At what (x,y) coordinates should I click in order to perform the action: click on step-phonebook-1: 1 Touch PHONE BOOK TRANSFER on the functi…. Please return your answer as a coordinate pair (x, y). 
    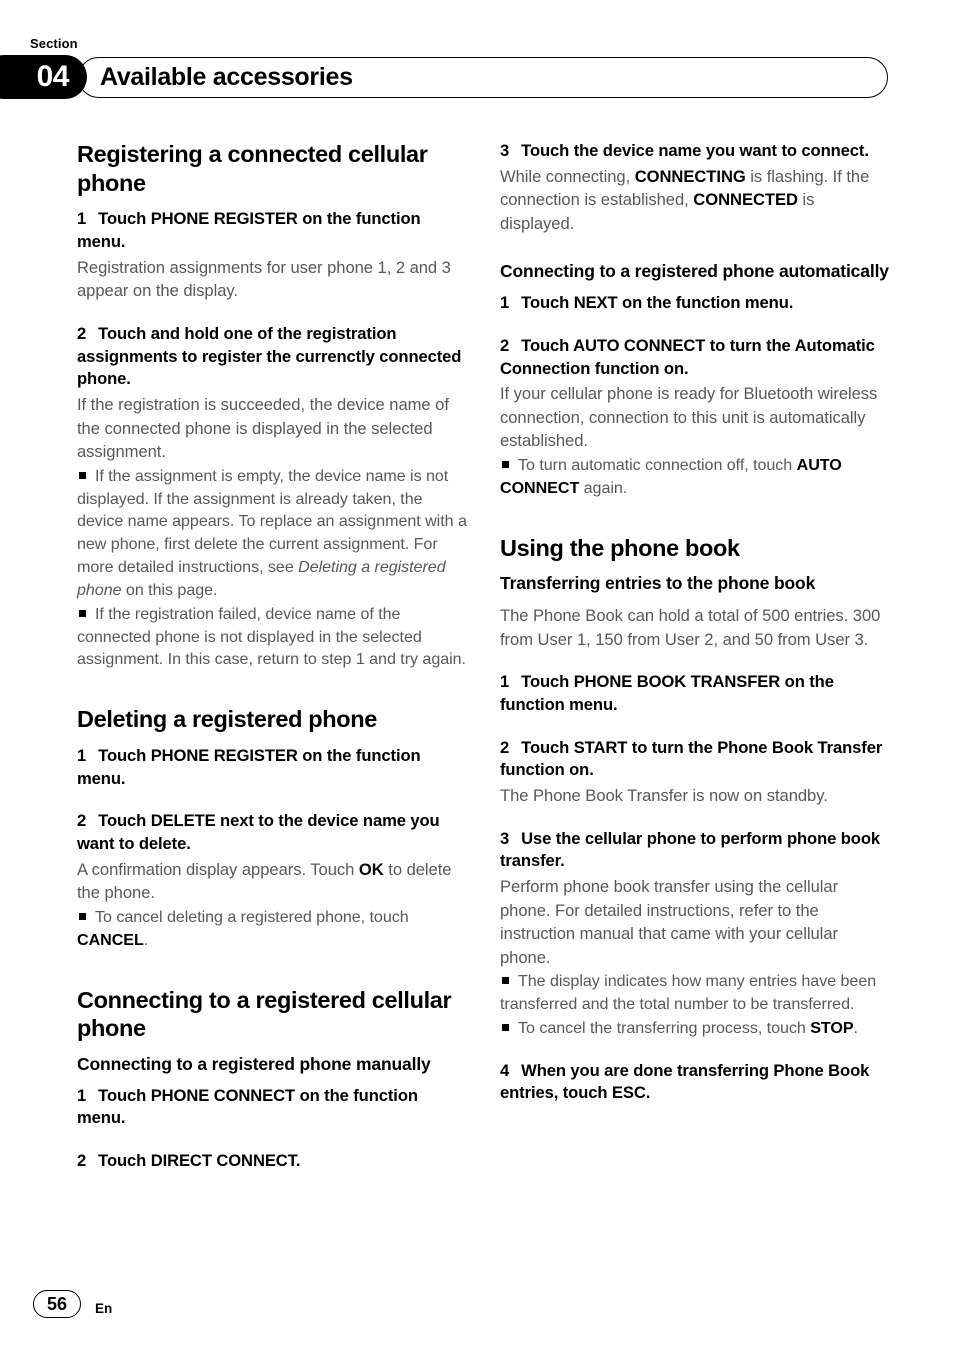
    Looking at the image, I should click on (695, 693).